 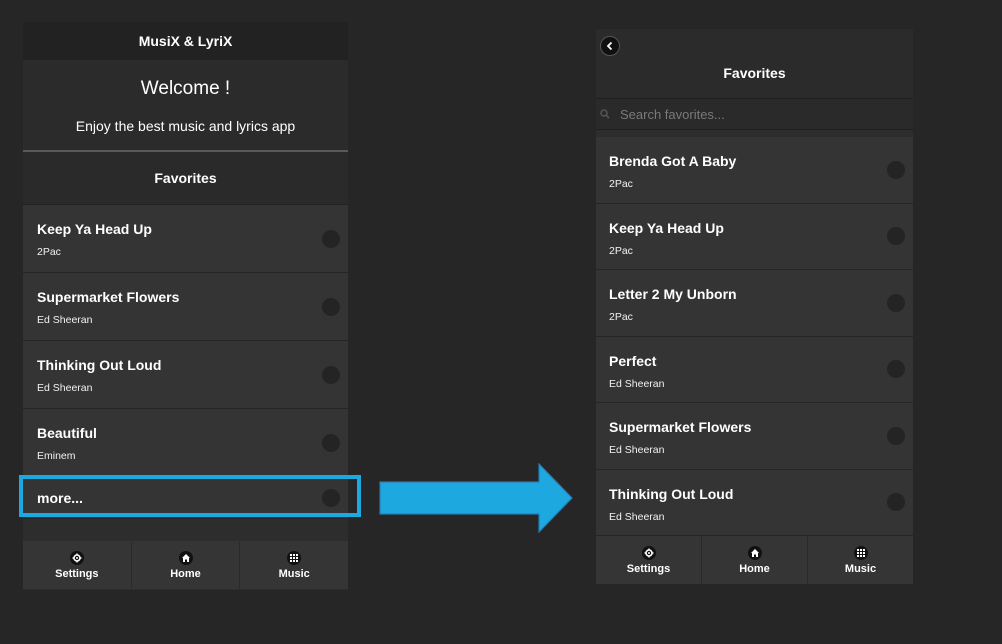 I want to click on search-input, so click(x=760, y=114).